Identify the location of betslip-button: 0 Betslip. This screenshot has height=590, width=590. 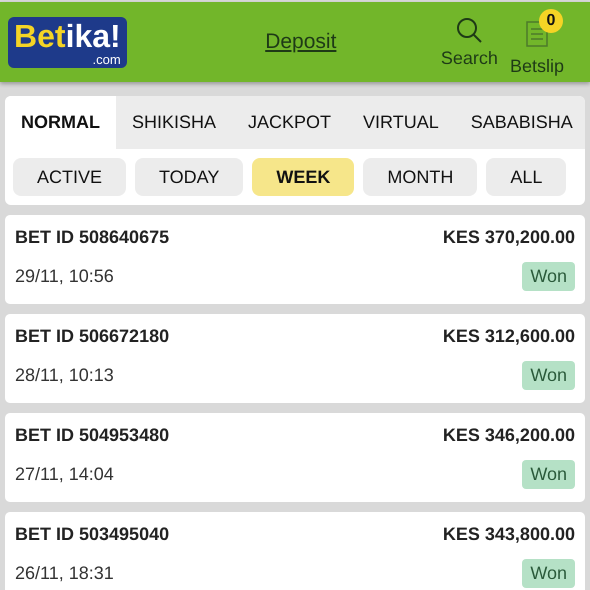
(543, 42).